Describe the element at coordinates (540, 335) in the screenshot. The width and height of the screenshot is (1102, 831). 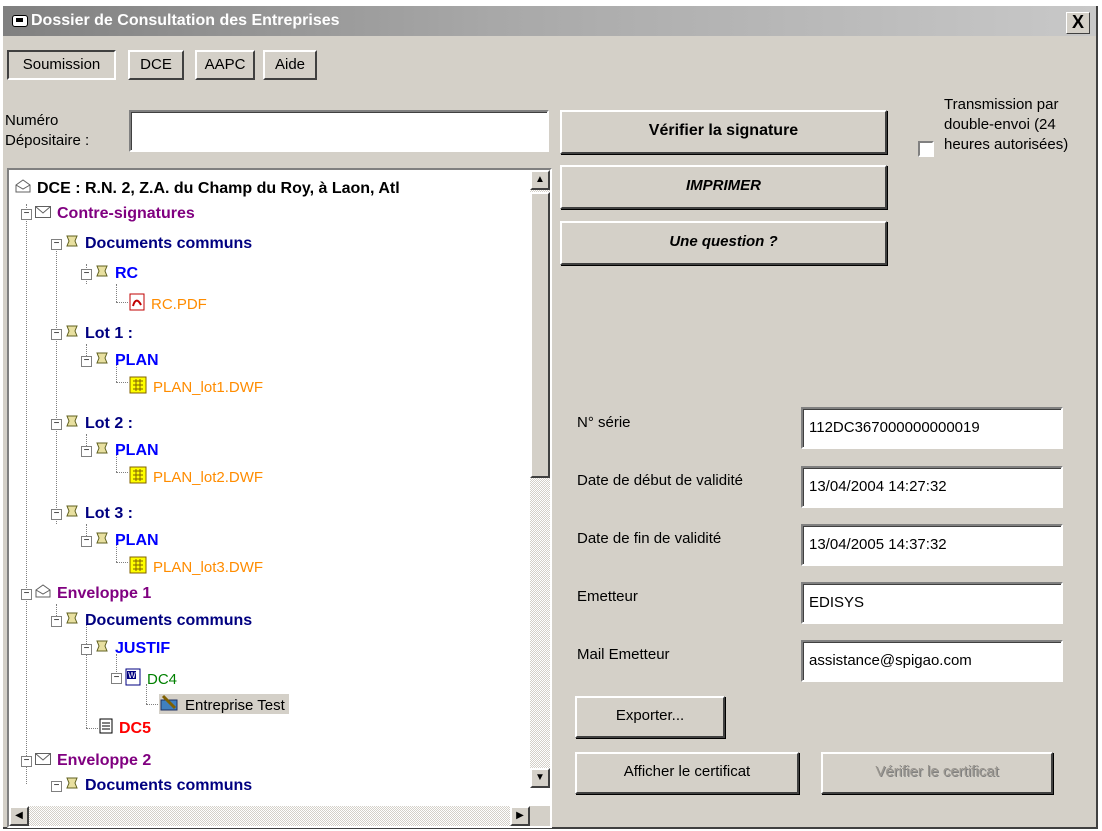
I see `scrollbar-thumb` at that location.